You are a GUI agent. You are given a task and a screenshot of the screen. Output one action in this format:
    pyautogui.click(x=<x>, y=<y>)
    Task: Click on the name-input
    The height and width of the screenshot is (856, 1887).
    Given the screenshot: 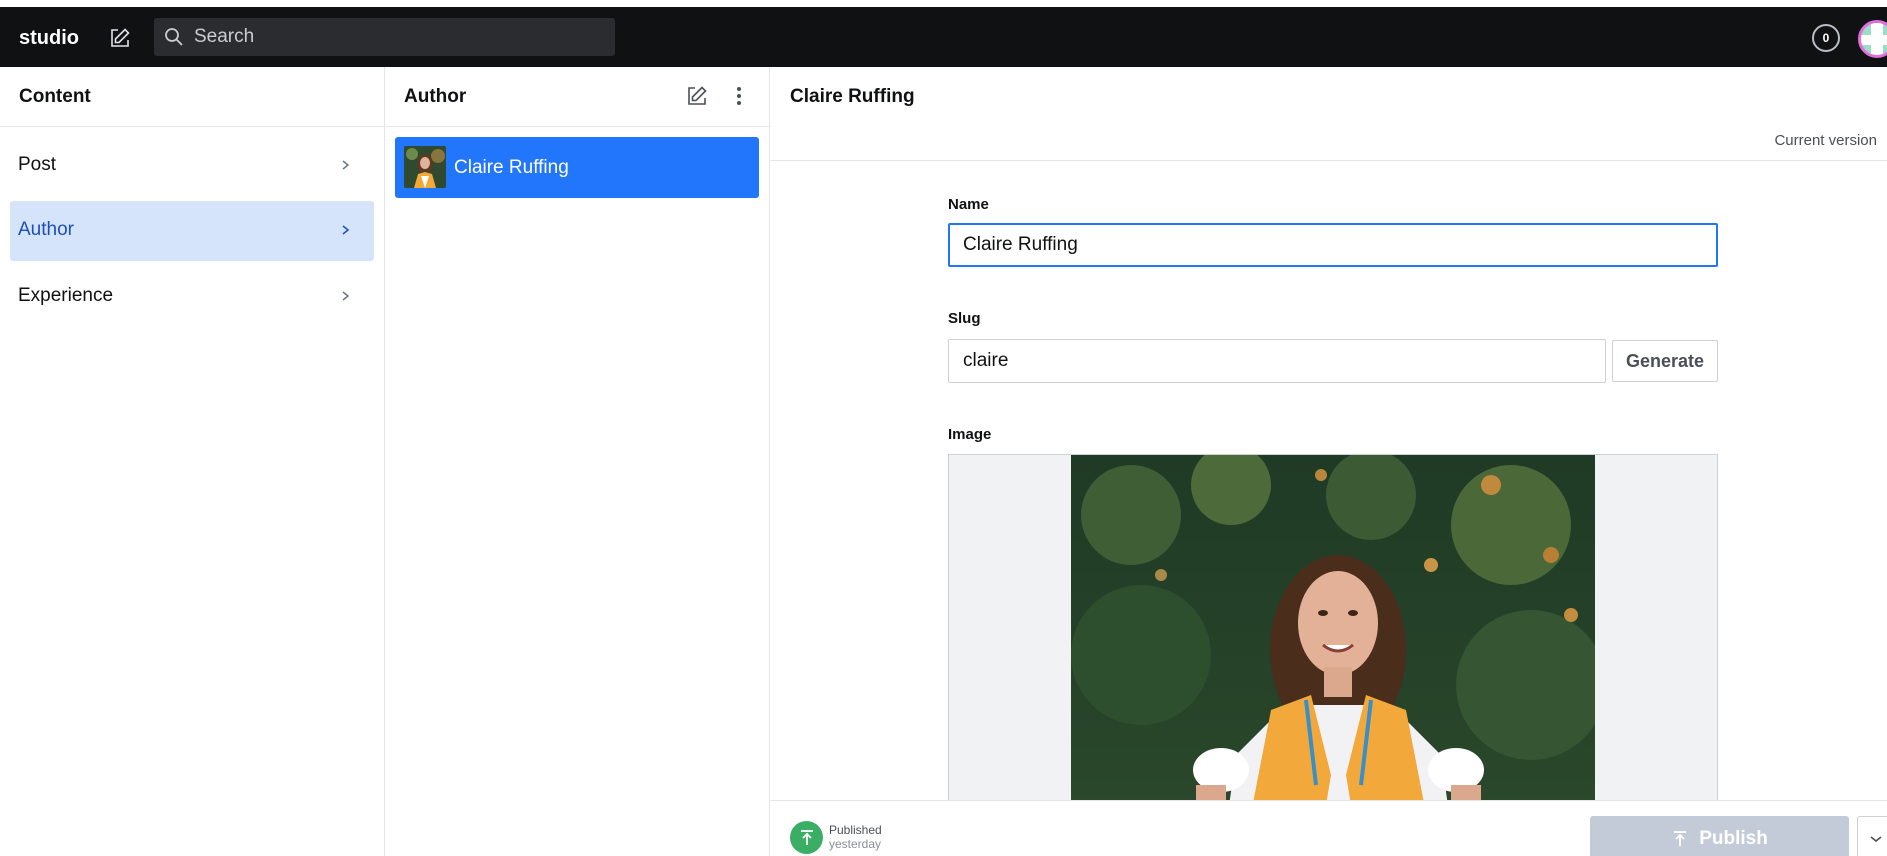 What is the action you would take?
    pyautogui.click(x=1333, y=245)
    